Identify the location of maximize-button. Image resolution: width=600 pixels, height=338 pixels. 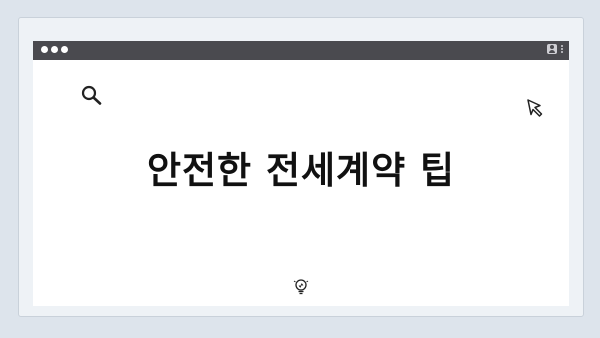
(64, 49).